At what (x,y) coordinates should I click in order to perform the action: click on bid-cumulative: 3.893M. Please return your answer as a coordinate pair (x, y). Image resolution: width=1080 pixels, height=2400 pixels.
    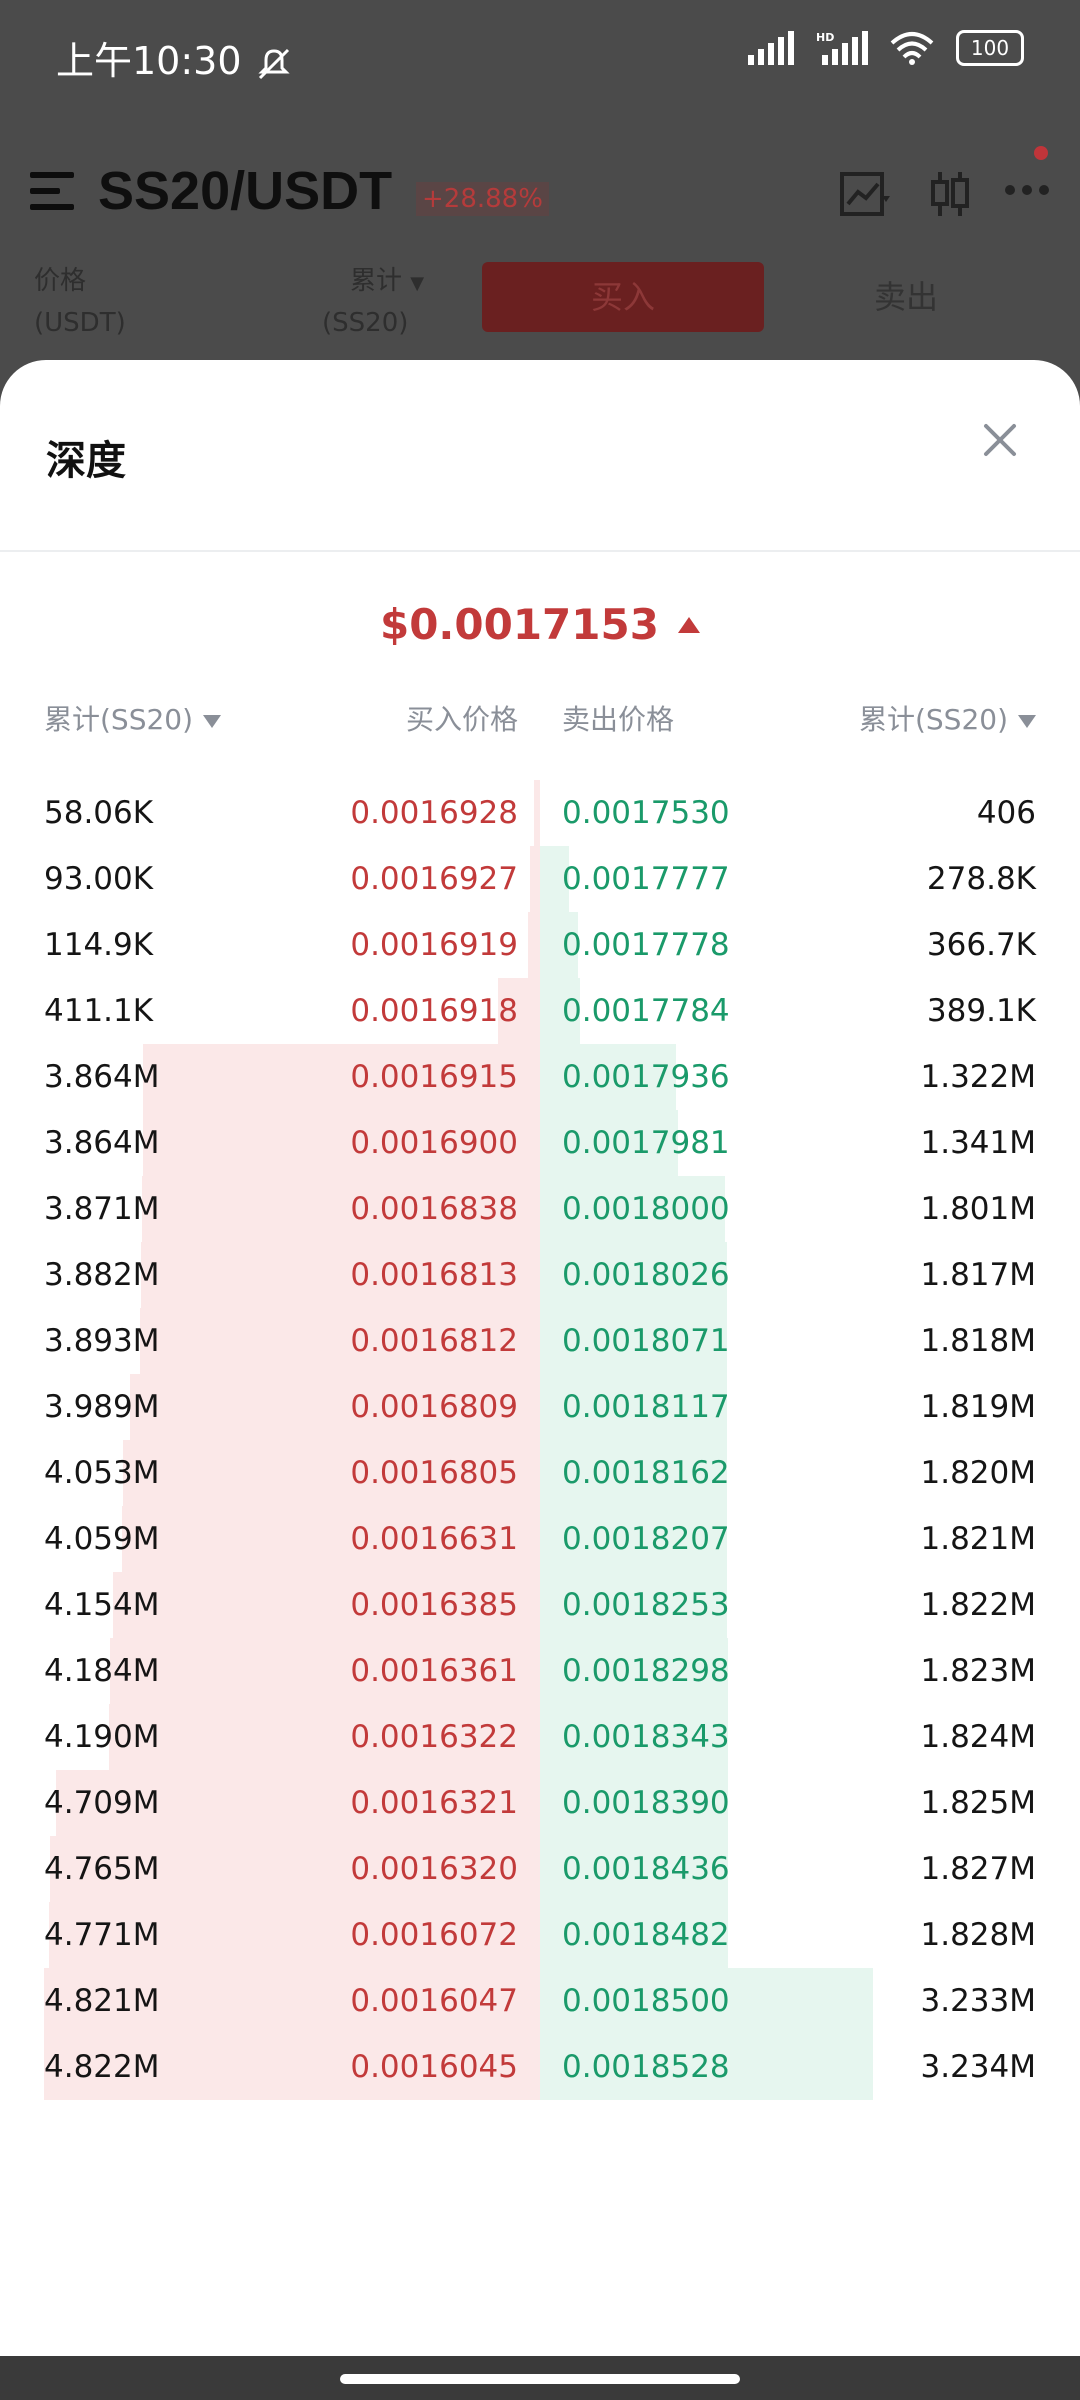
    Looking at the image, I should click on (102, 1341).